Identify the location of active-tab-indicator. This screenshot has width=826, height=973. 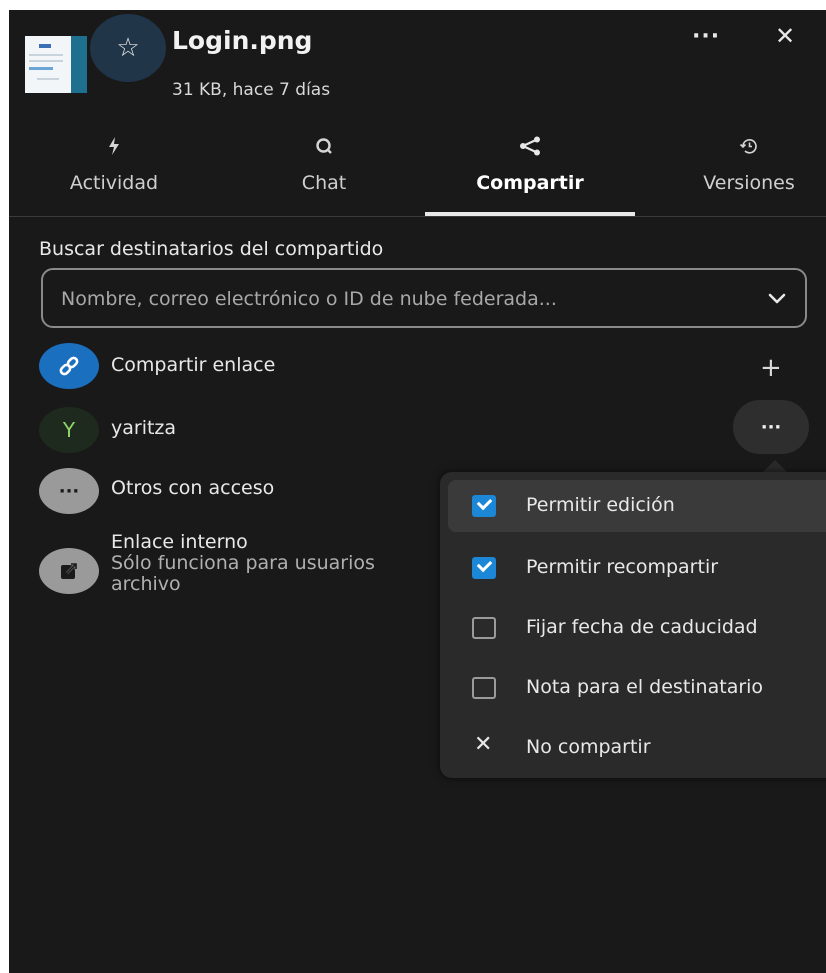
(530, 214).